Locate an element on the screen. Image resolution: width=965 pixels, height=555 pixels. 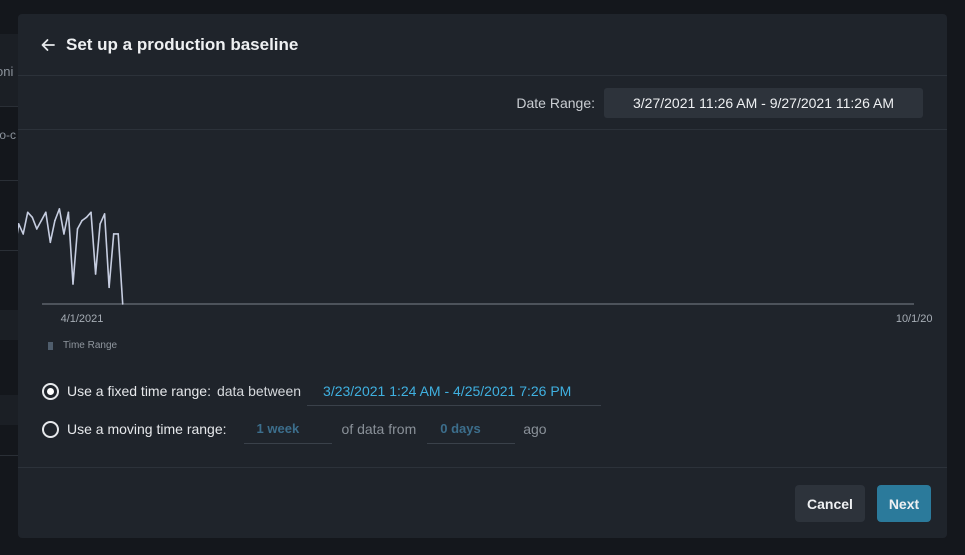
modal-header: Set up a production baseline is located at coordinates (482, 45).